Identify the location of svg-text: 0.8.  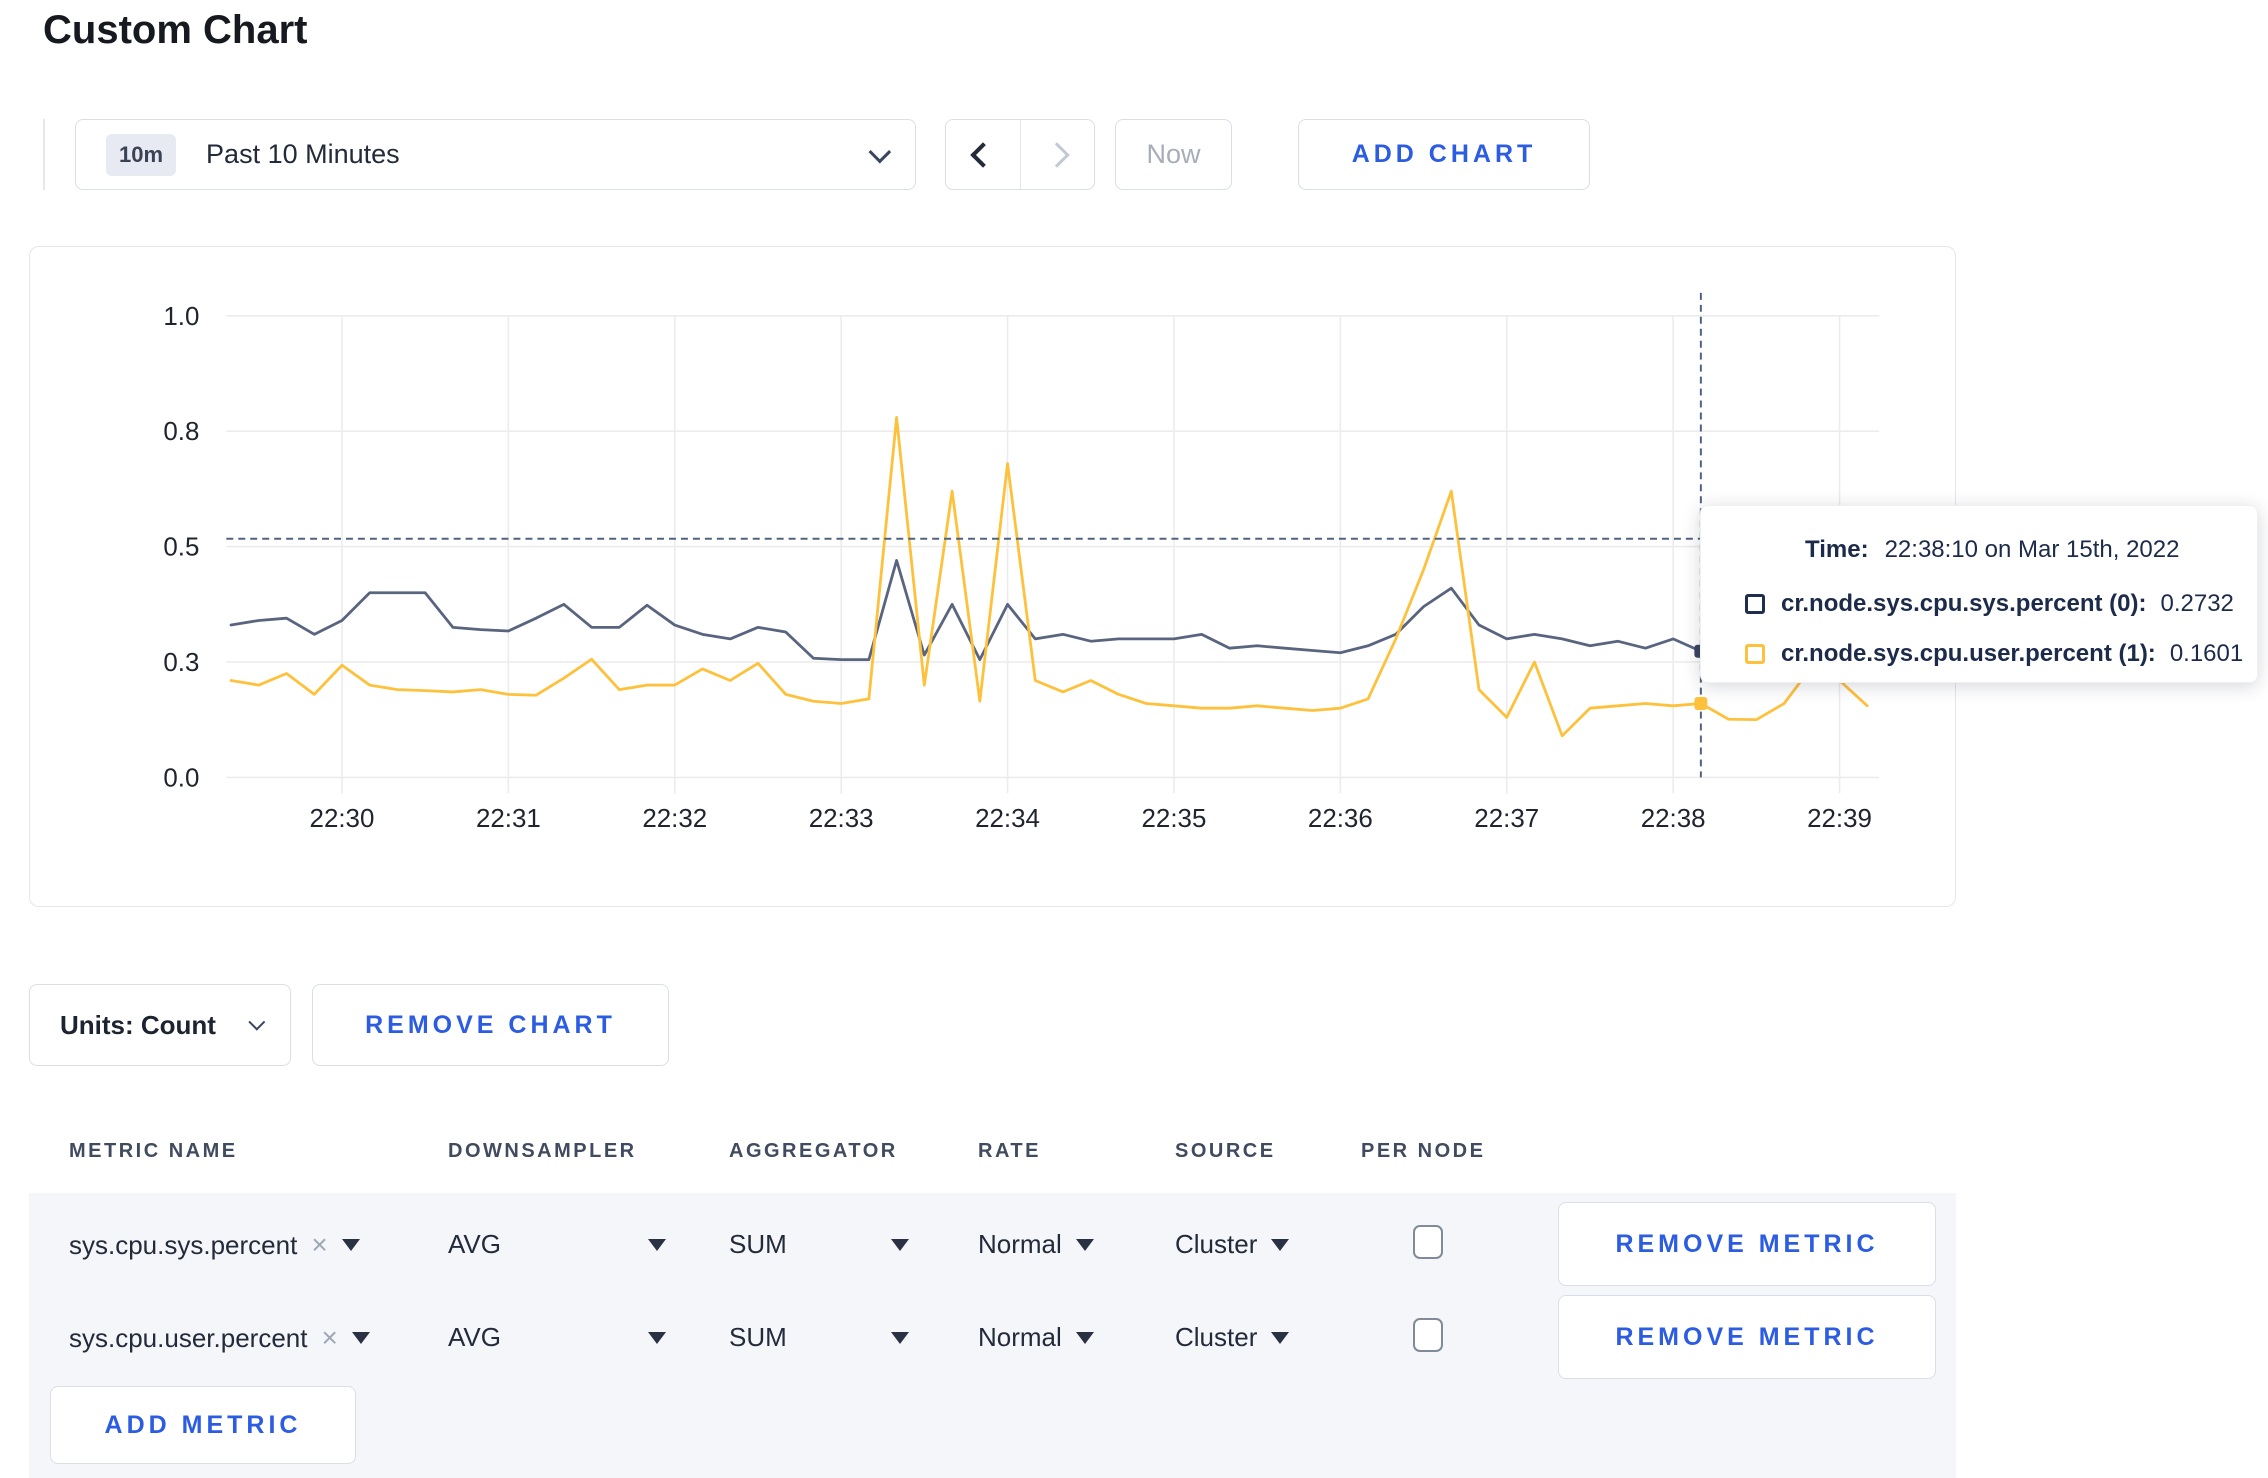
(181, 432).